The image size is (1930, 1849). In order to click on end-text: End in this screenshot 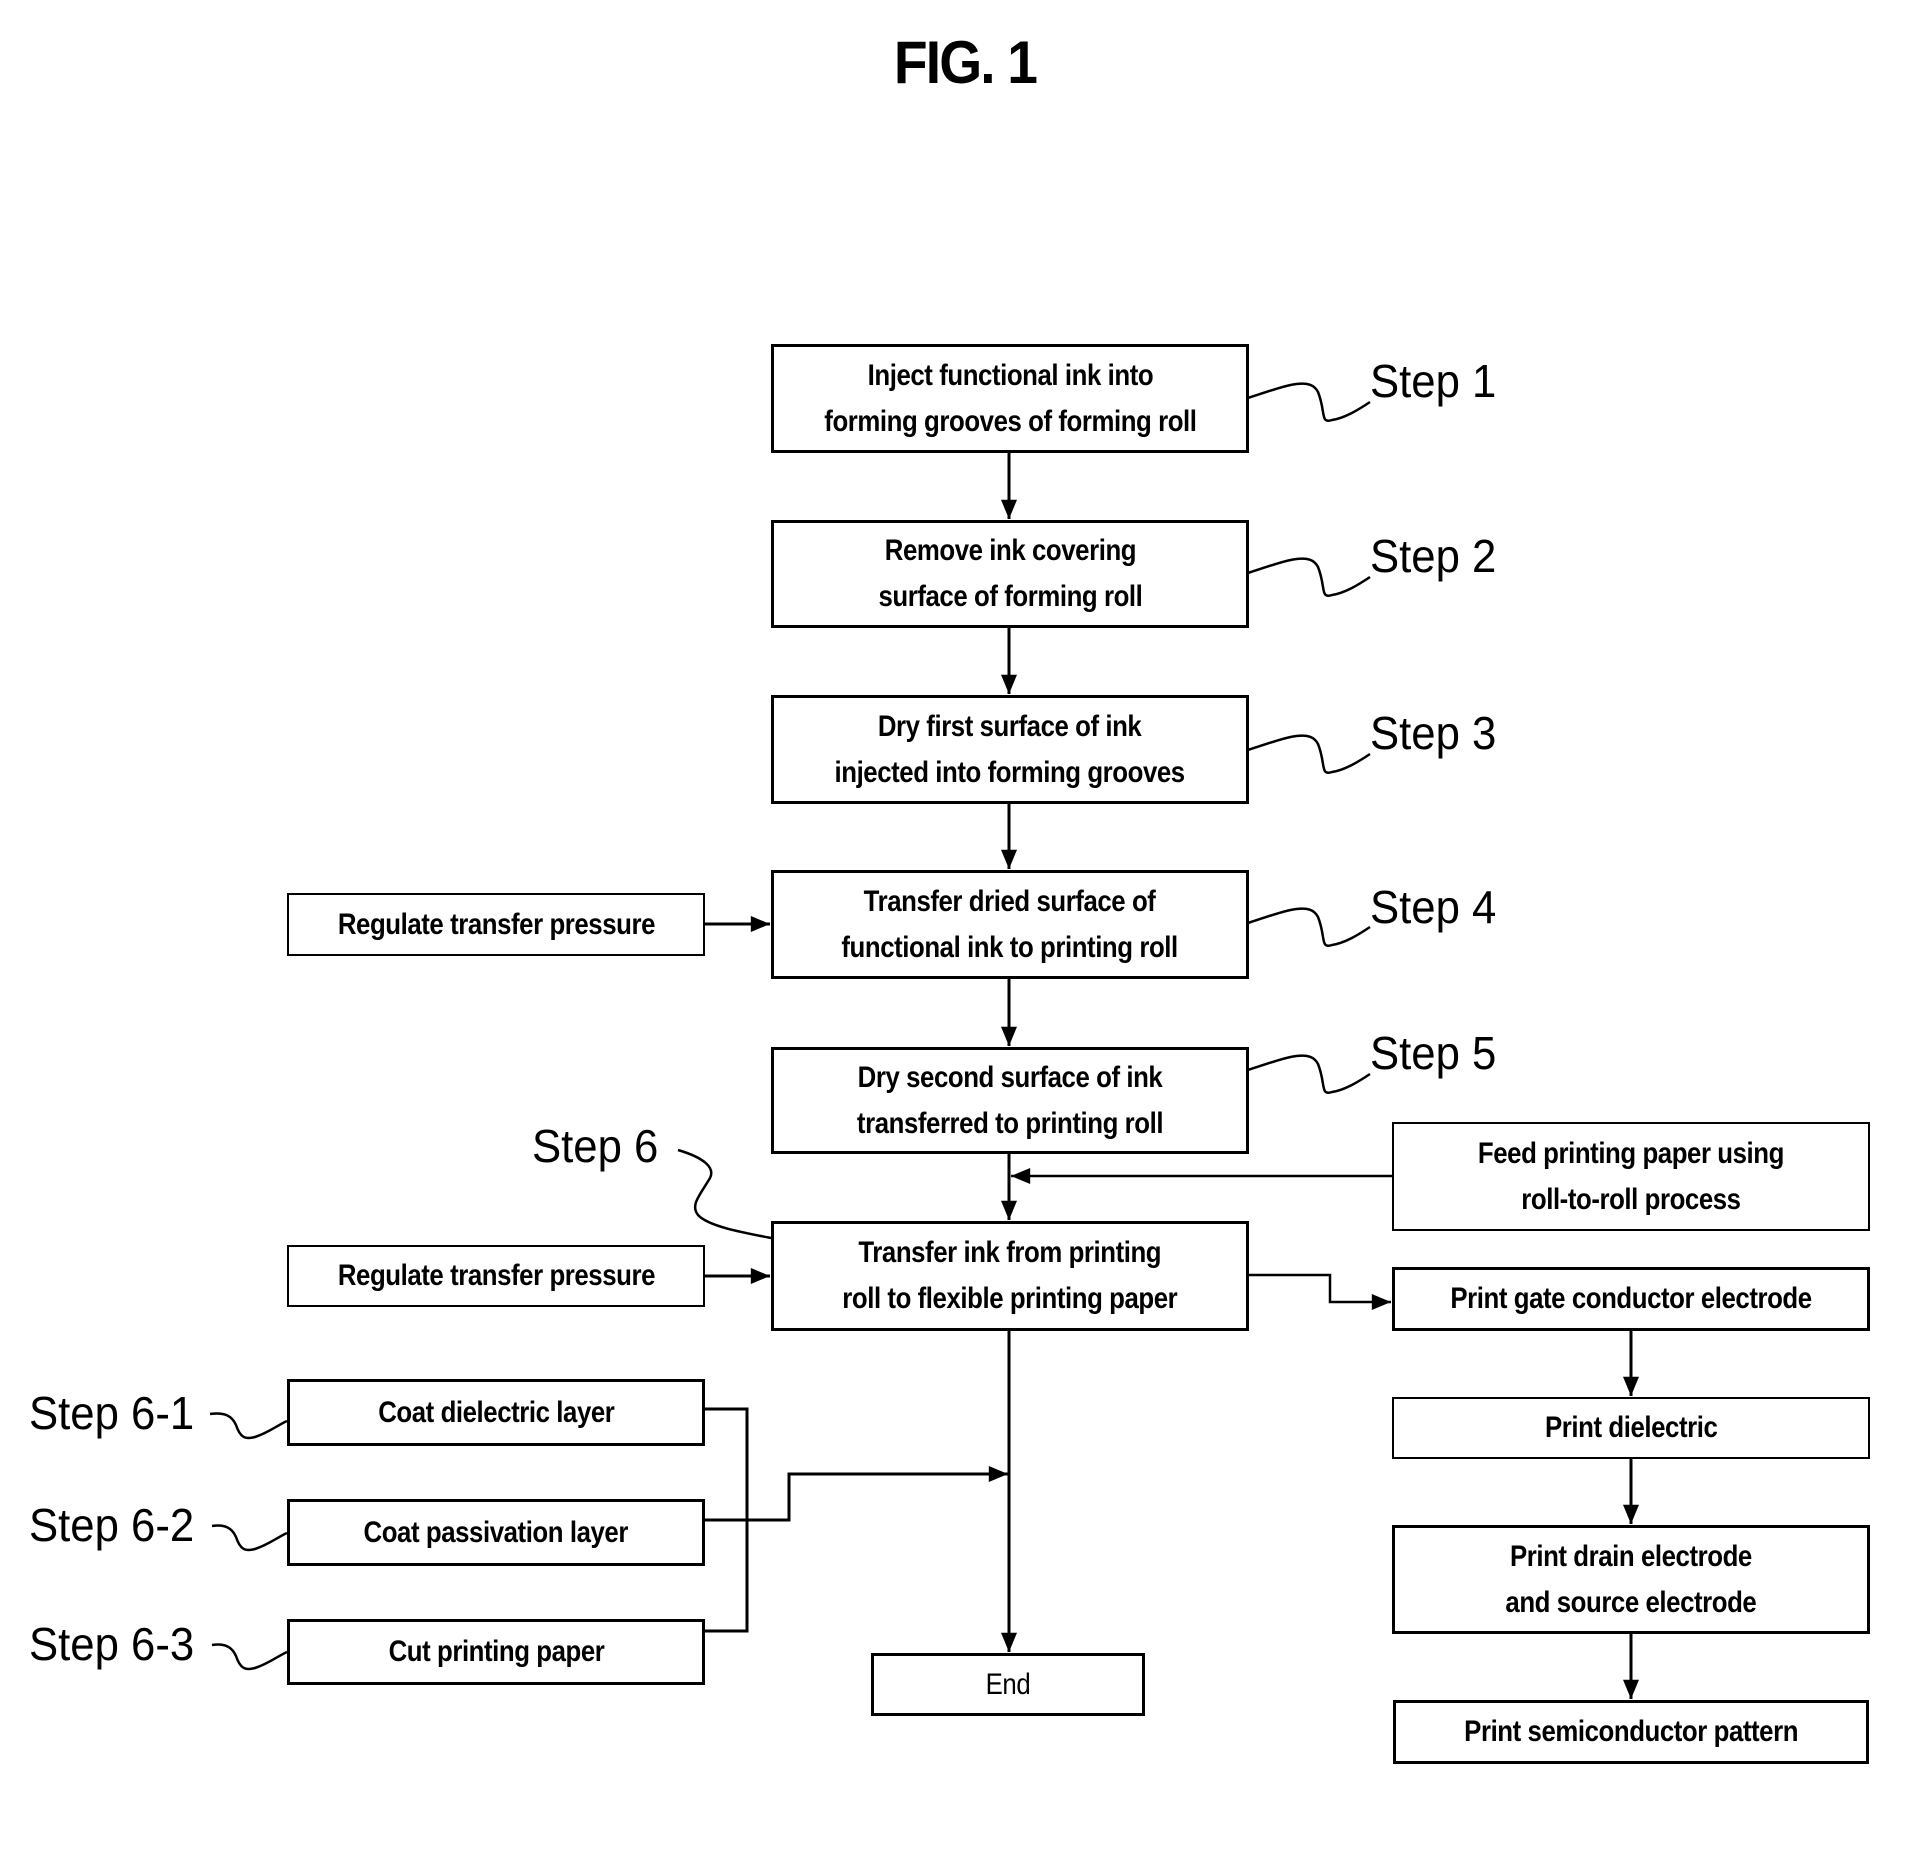, I will do `click(1008, 1684)`.